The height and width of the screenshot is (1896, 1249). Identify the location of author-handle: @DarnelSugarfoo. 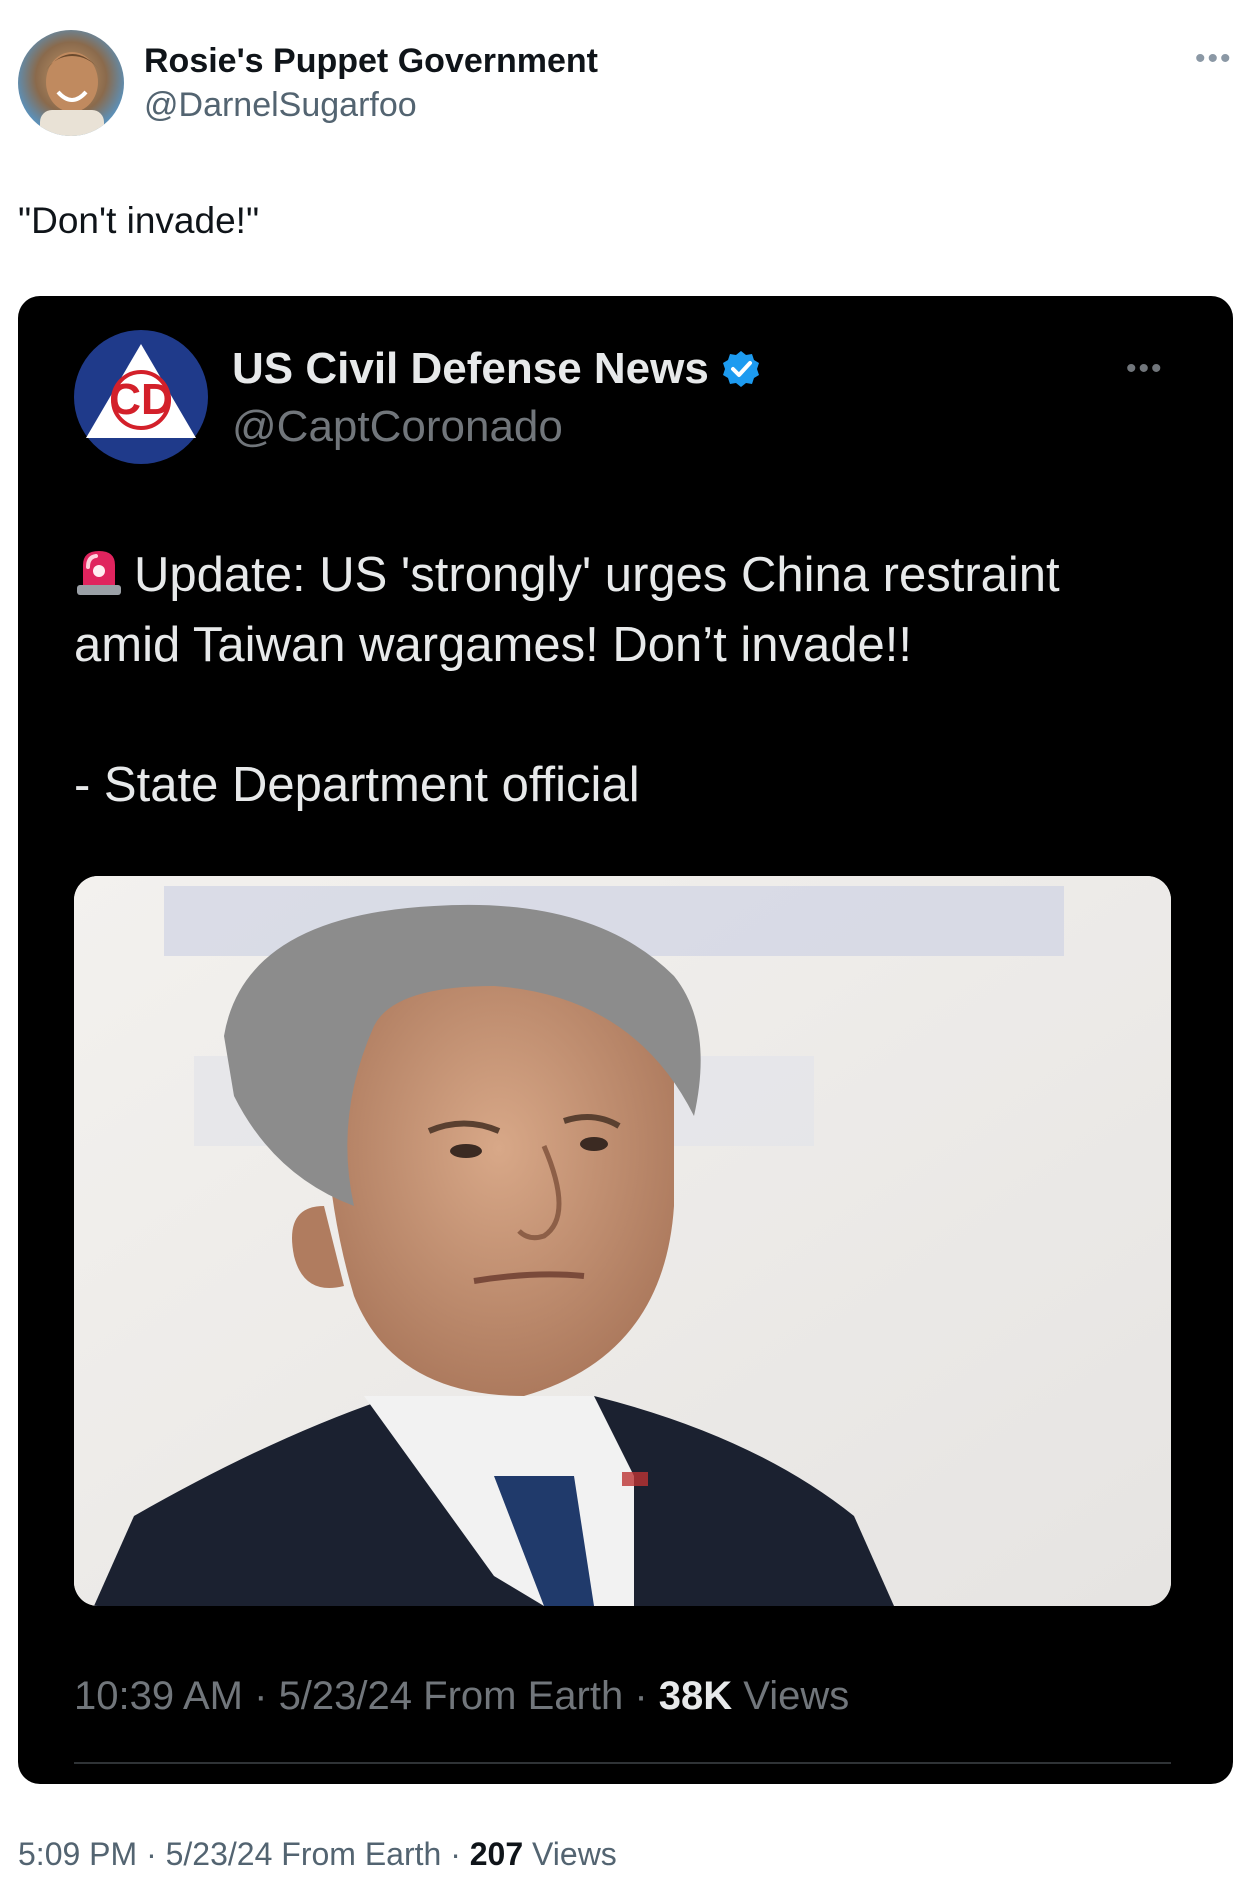
(280, 105).